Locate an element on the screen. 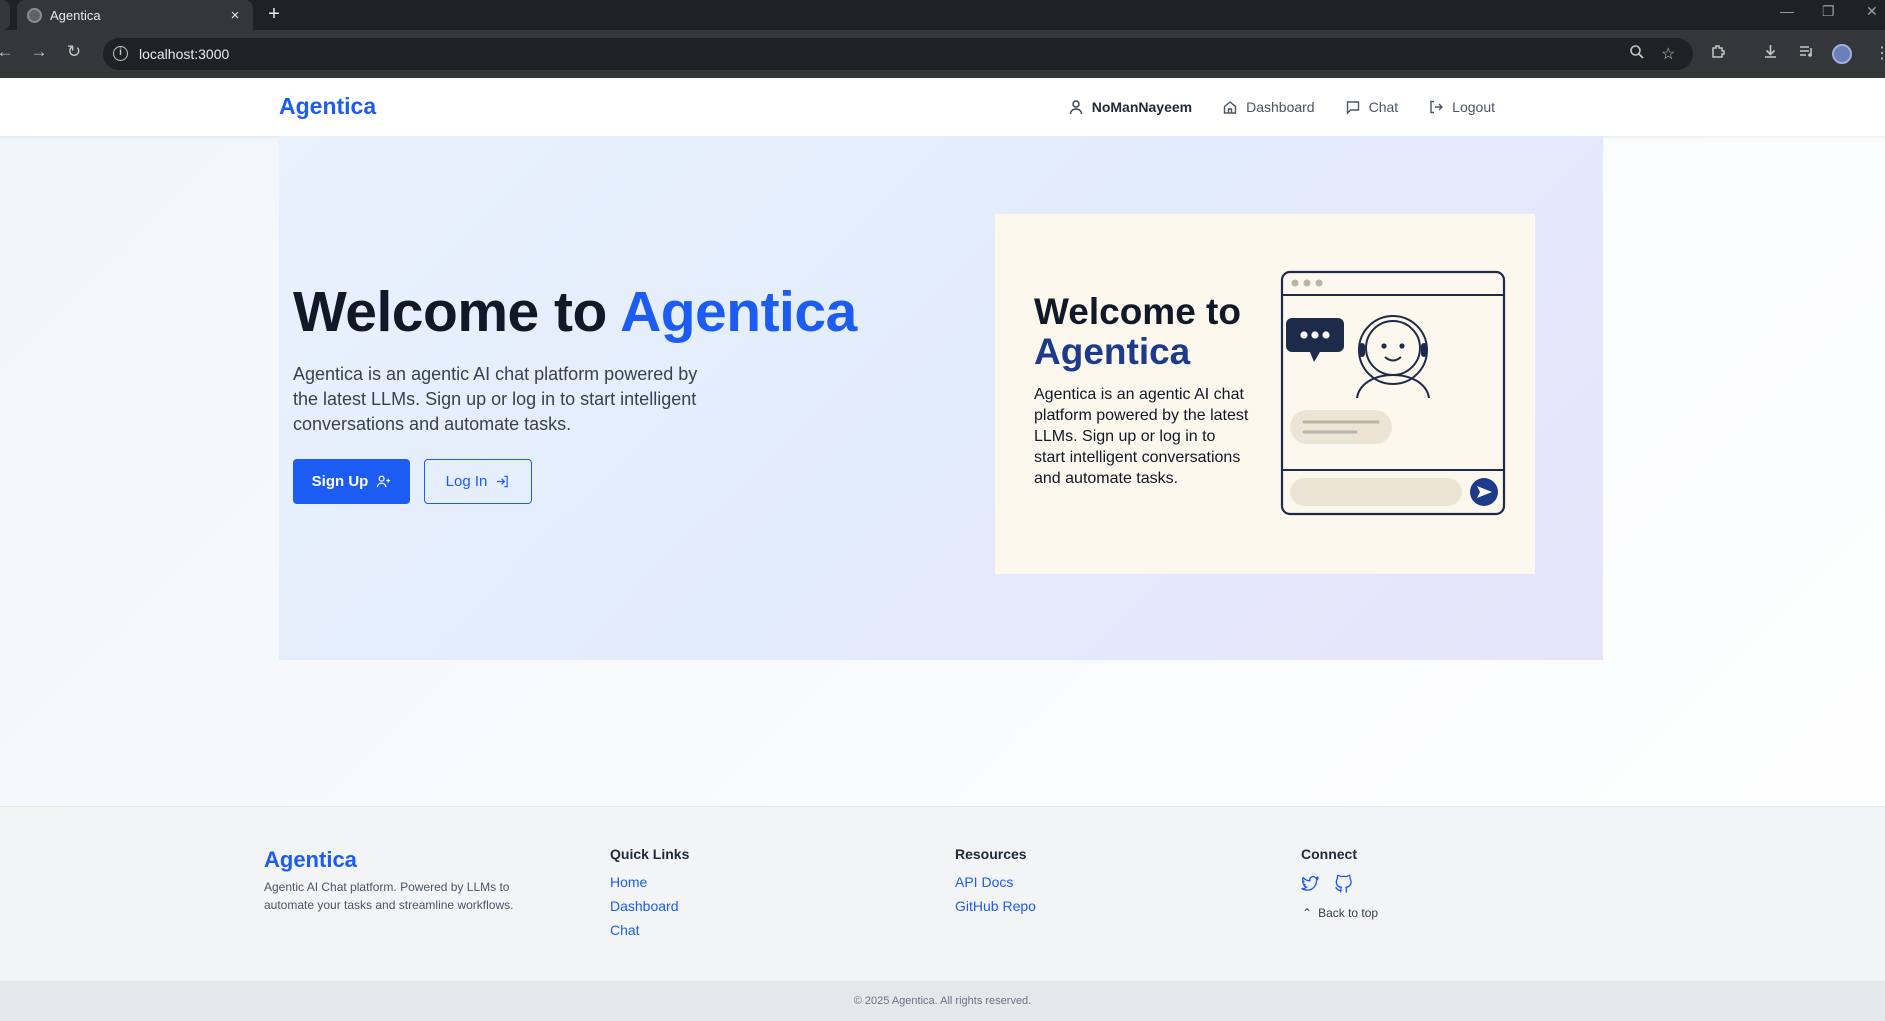 The width and height of the screenshot is (1885, 1021). zoom-icon is located at coordinates (1637, 54).